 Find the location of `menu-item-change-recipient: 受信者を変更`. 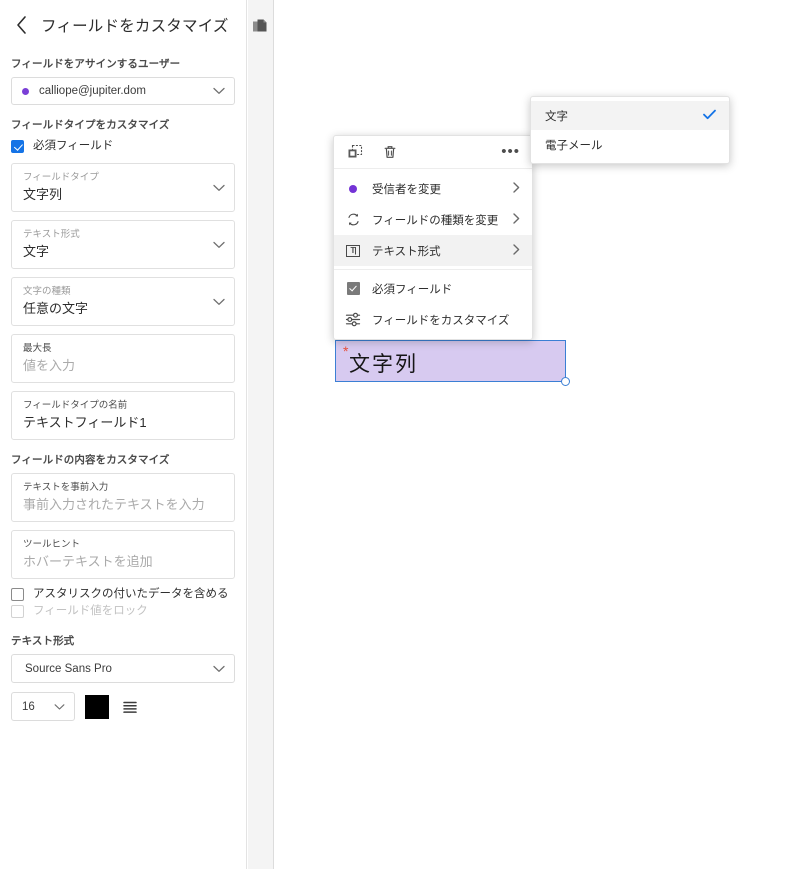

menu-item-change-recipient: 受信者を変更 is located at coordinates (433, 188).